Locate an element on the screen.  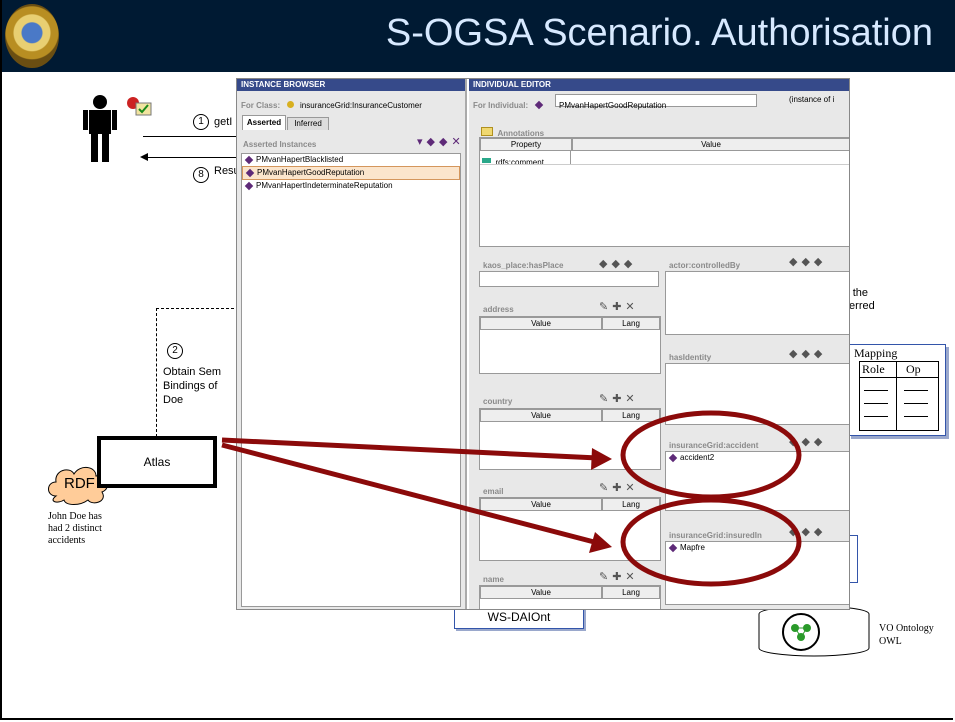
email-slot-label: email is located at coordinates (493, 491).